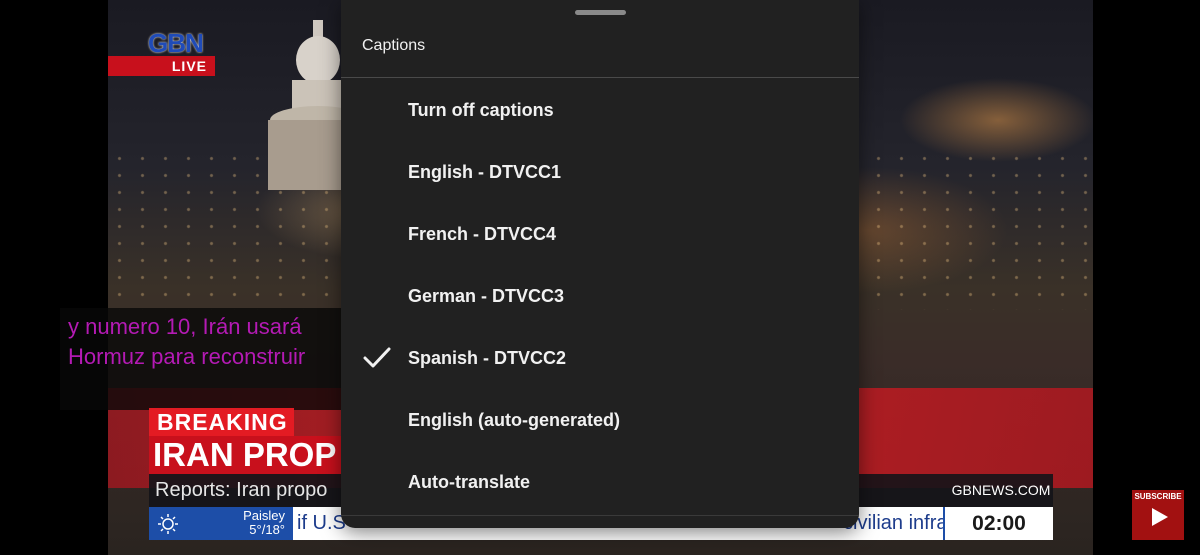  What do you see at coordinates (267, 529) in the screenshot?
I see `weather-temp: 5°/18°` at bounding box center [267, 529].